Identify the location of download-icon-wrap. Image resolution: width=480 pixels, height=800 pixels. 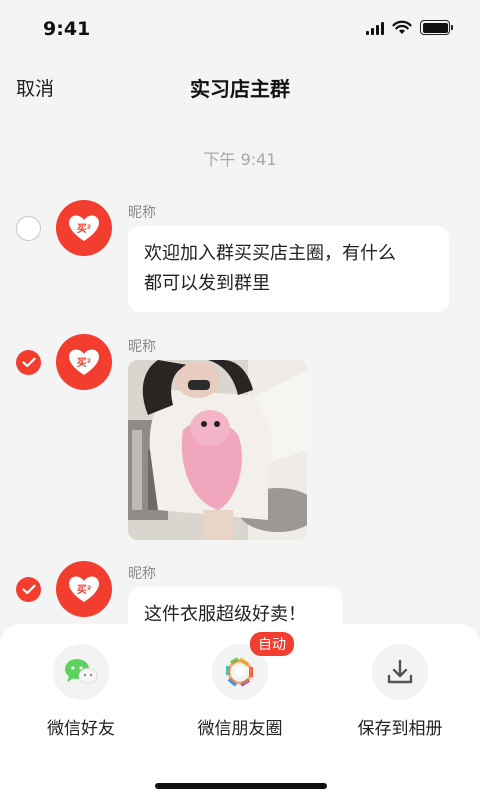
(400, 672).